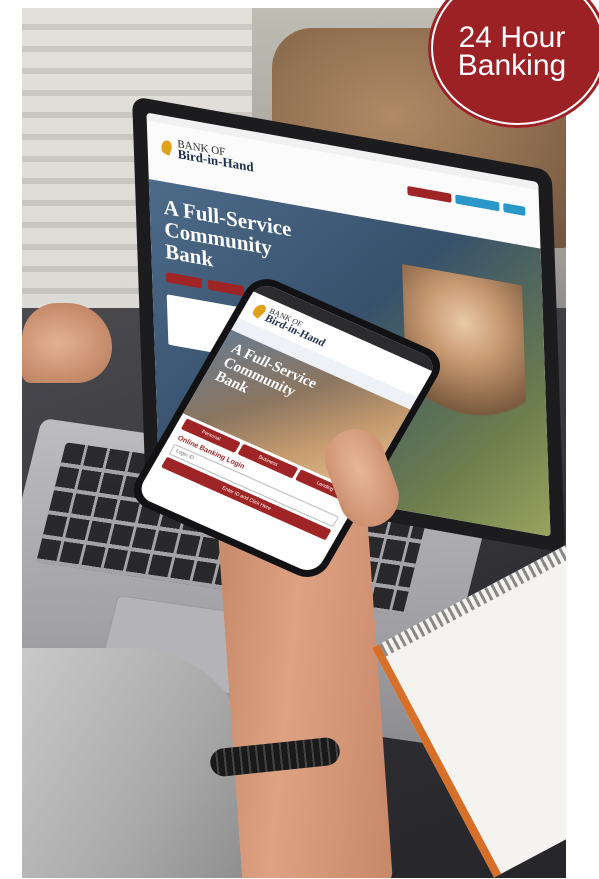  What do you see at coordinates (512, 37) in the screenshot?
I see `badge-line-1: 24 Hour` at bounding box center [512, 37].